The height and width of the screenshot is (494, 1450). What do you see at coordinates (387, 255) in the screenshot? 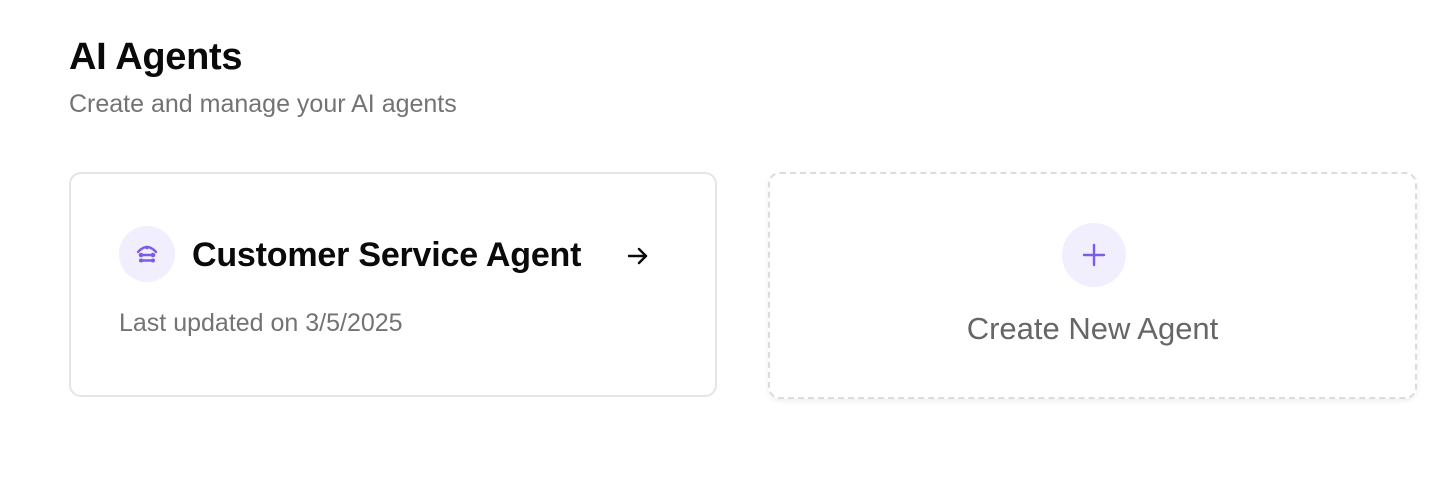
I see `agent-name: Customer Service Agent` at bounding box center [387, 255].